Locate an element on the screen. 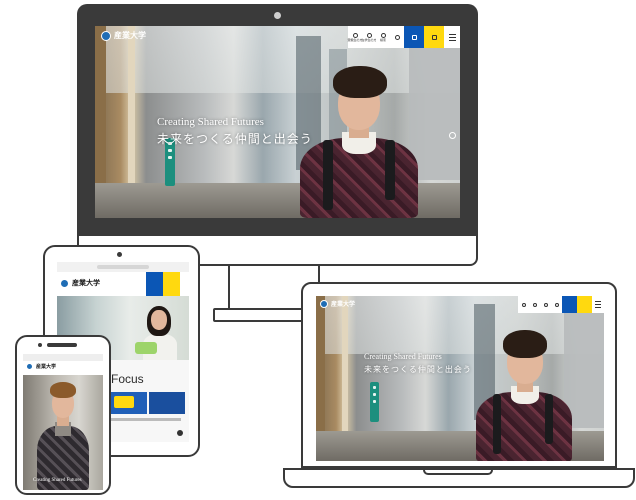 This screenshot has height=500, width=636. desktop-nav: 受験生の方 在学生の方 検索 is located at coordinates (404, 37).